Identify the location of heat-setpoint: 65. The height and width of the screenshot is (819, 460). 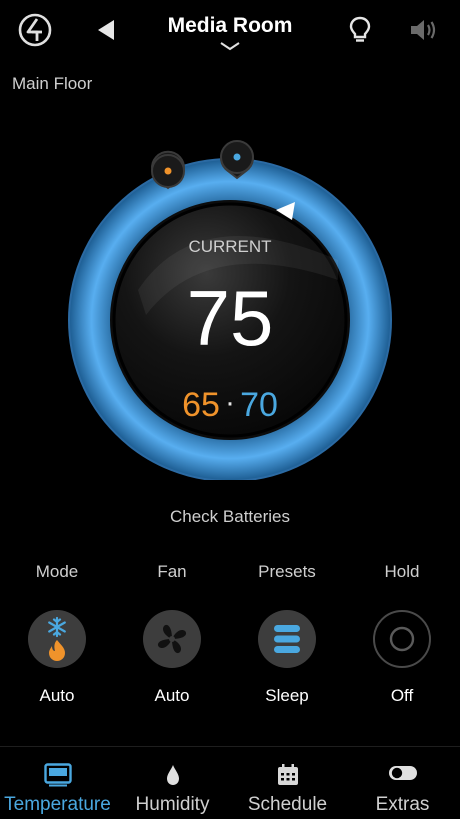
(201, 405).